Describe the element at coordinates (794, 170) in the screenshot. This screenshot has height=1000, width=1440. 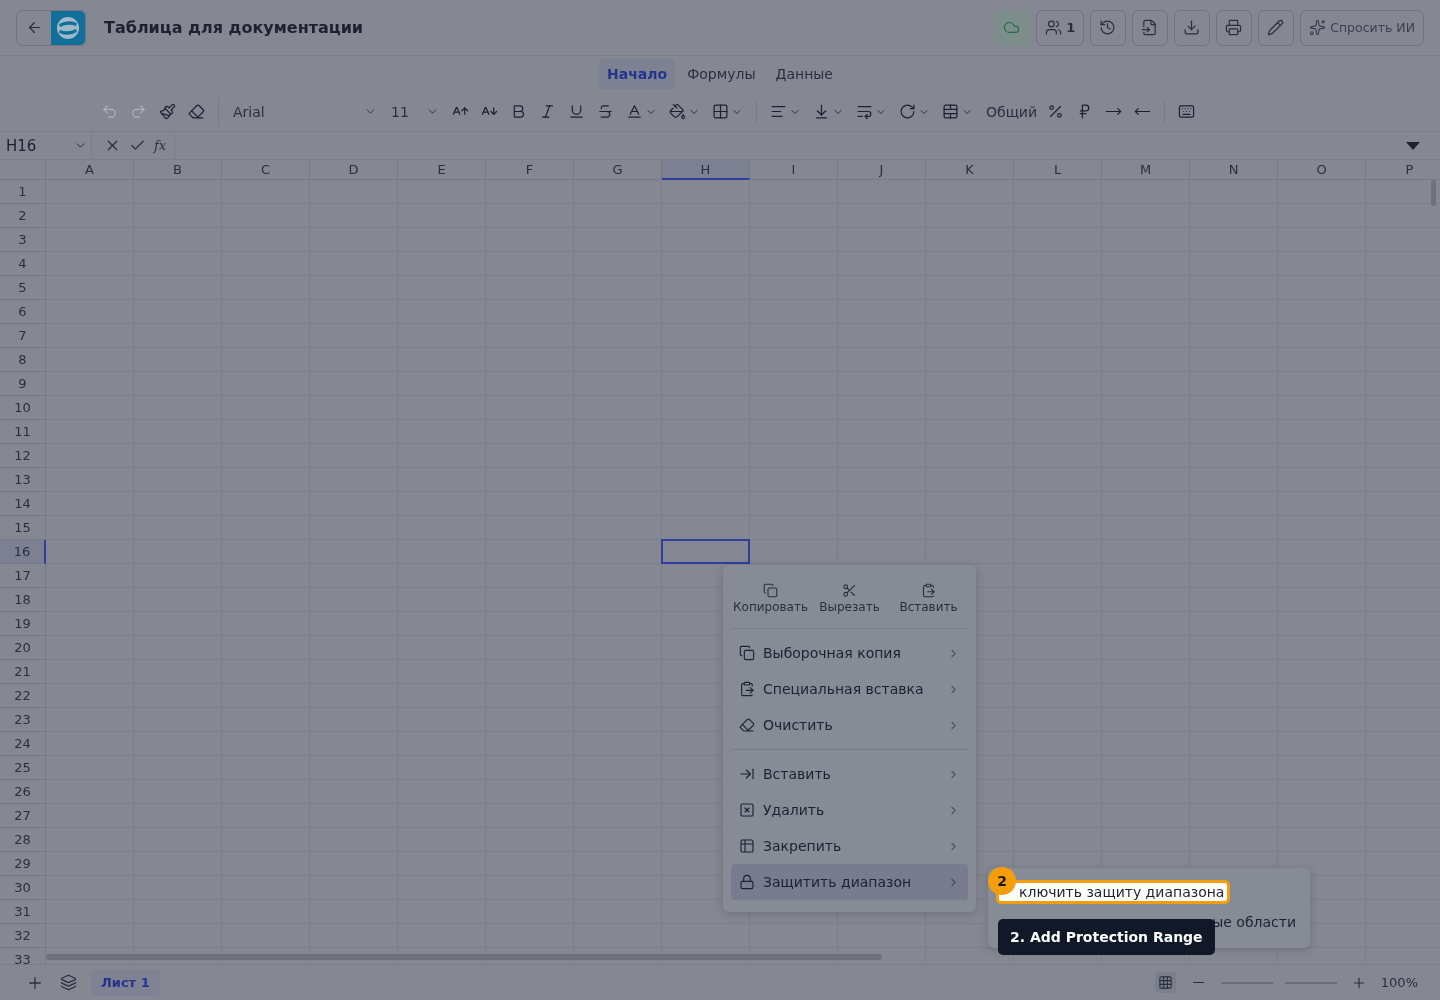
I see `column-header: I` at that location.